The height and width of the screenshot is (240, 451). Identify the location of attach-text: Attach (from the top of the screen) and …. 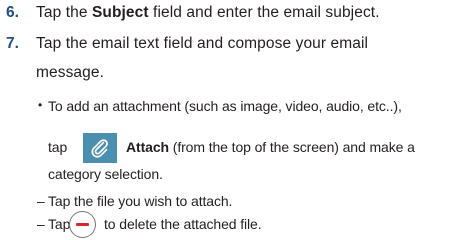
(270, 147).